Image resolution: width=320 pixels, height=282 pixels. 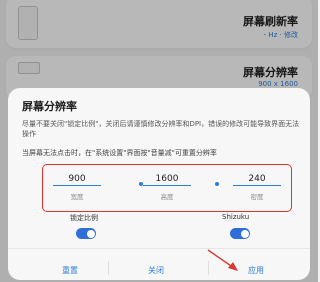 What do you see at coordinates (156, 270) in the screenshot?
I see `close-button: 关闭` at bounding box center [156, 270].